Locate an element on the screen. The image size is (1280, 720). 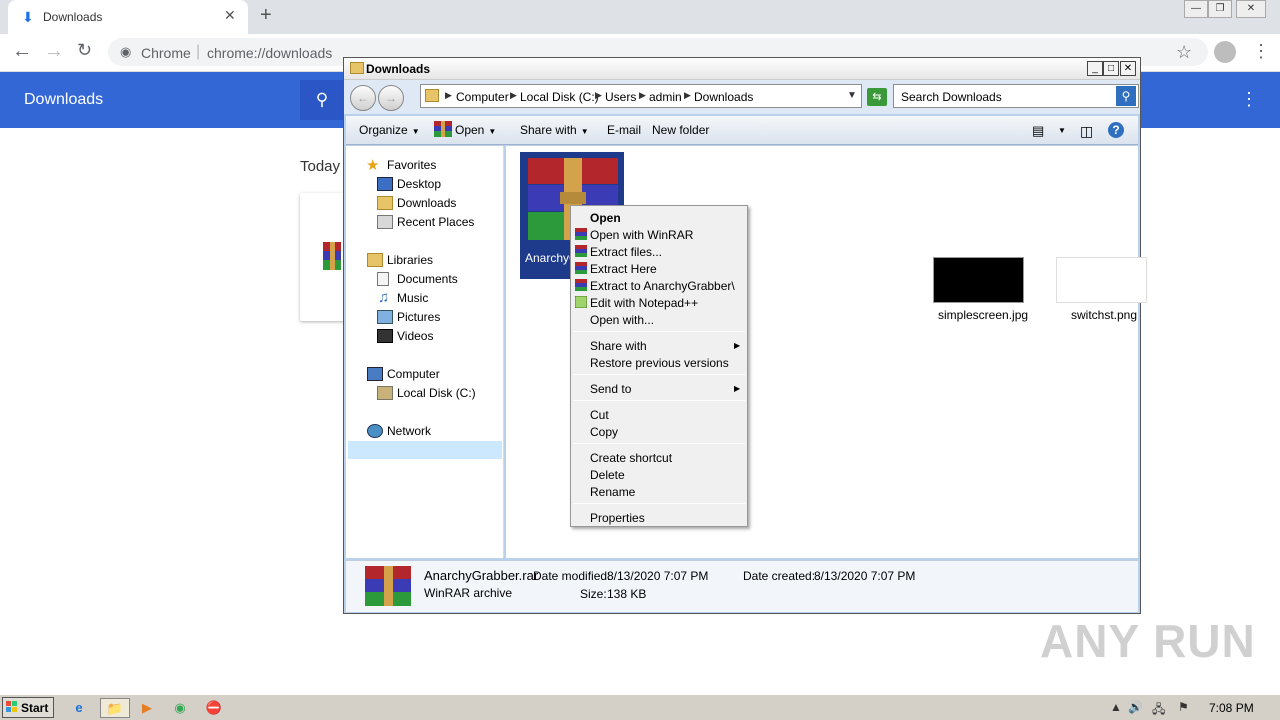
restore-button: ❐ is located at coordinates (1220, 9).